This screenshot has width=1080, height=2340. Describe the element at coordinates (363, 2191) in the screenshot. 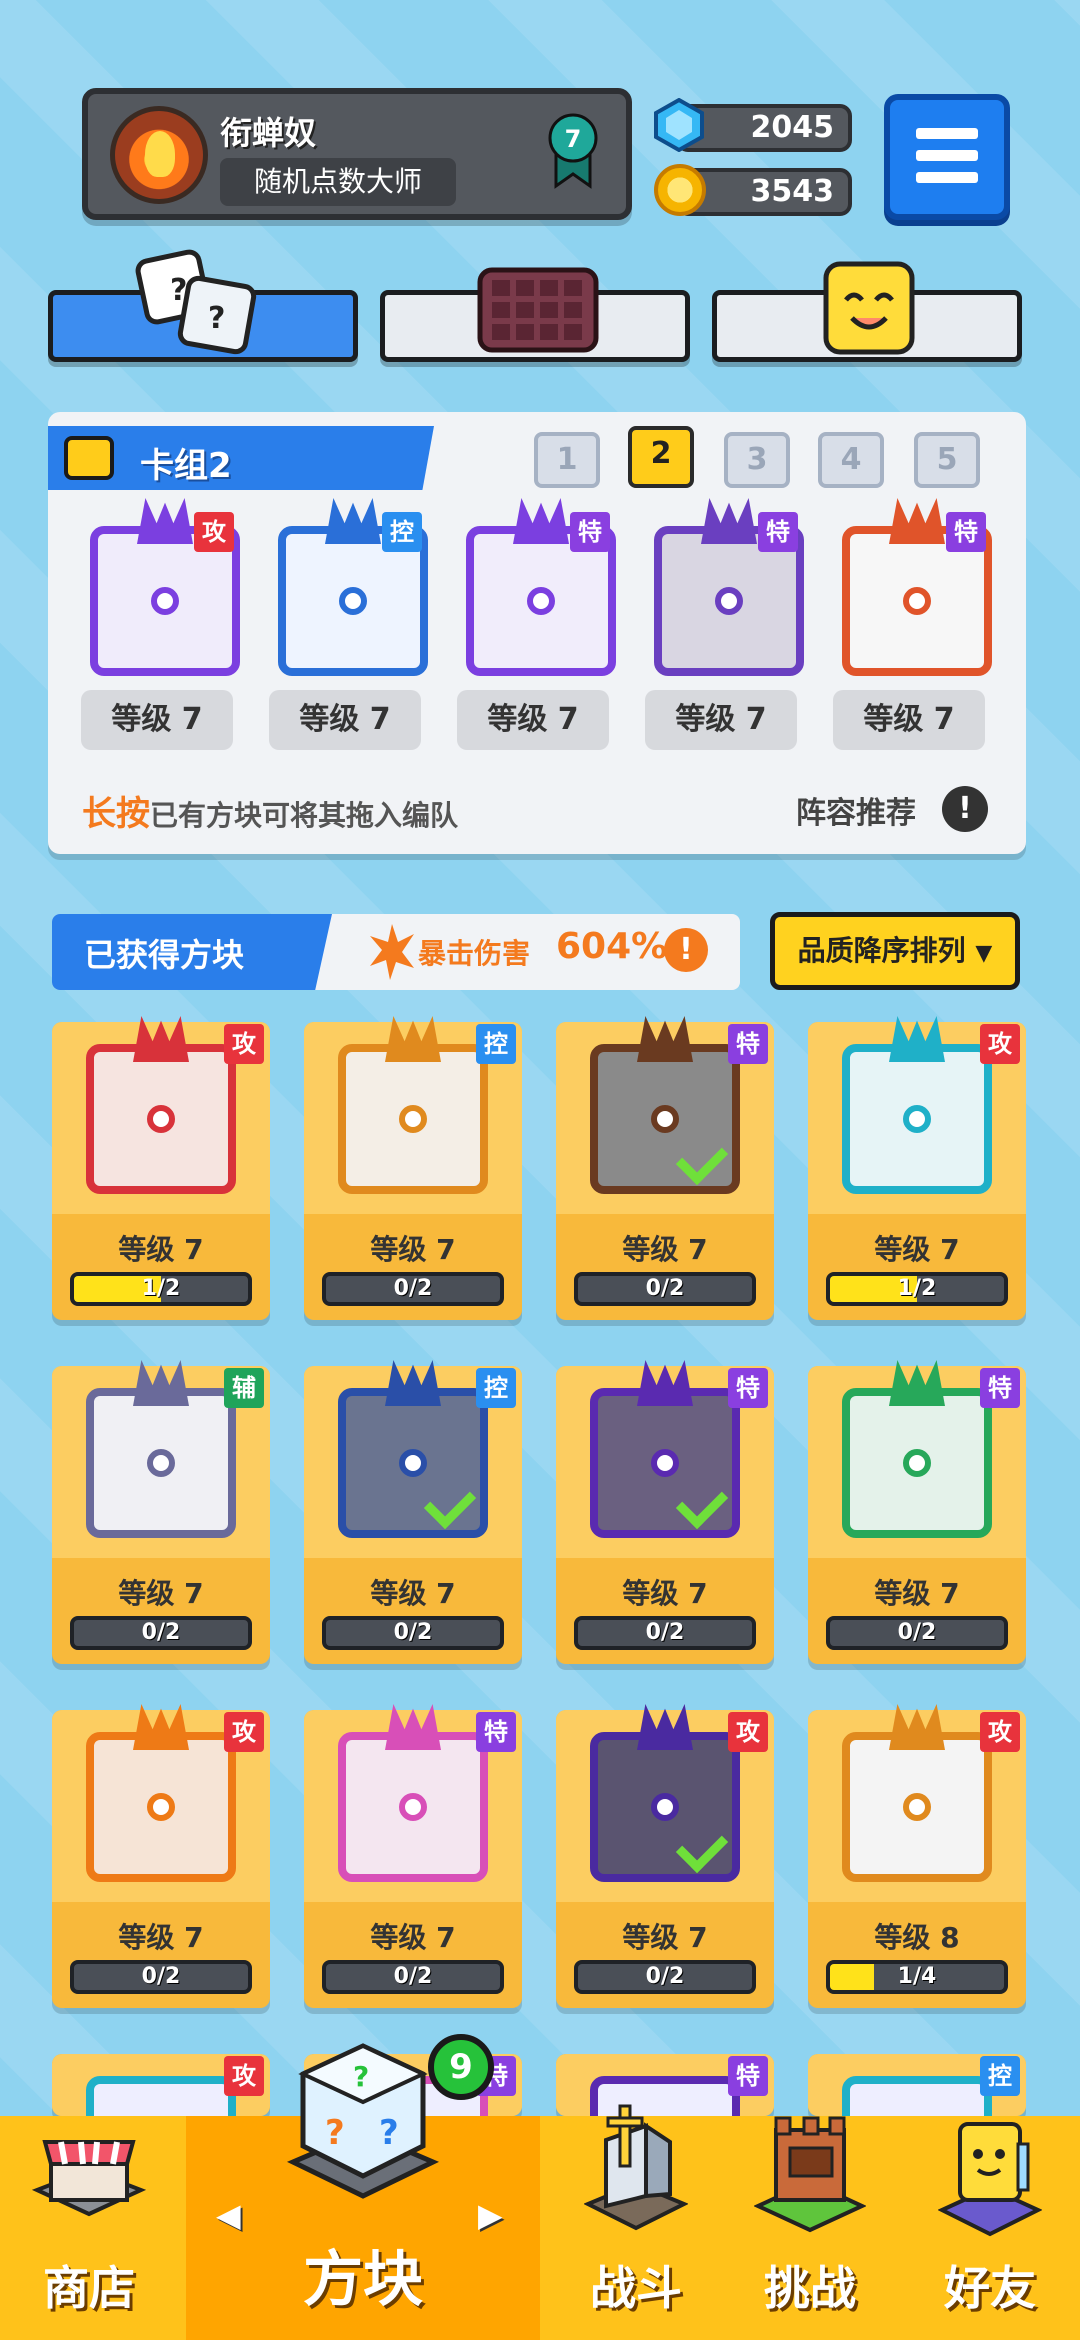

I see `nav-blocks: ? ? ? ◀ ▶ 方块` at that location.